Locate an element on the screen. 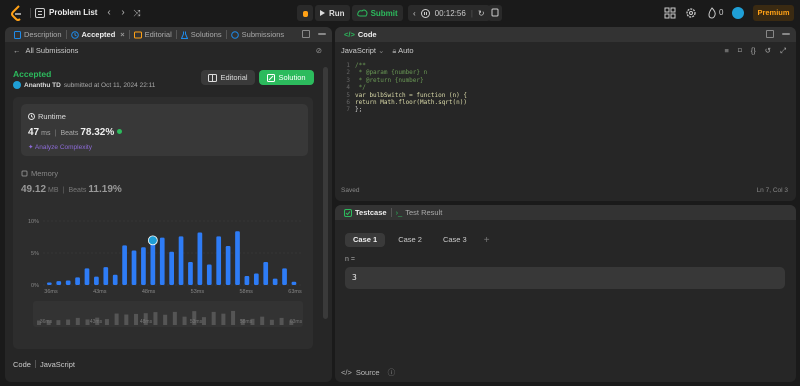  list-icon is located at coordinates (40, 13).